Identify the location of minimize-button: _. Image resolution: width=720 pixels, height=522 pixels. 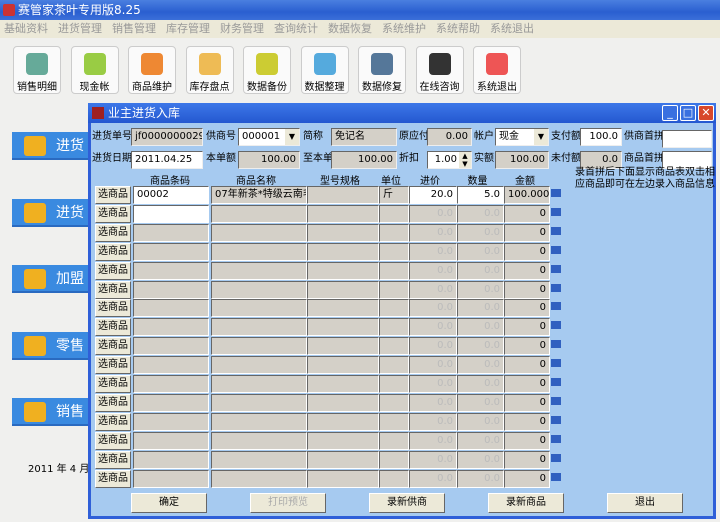
(670, 113).